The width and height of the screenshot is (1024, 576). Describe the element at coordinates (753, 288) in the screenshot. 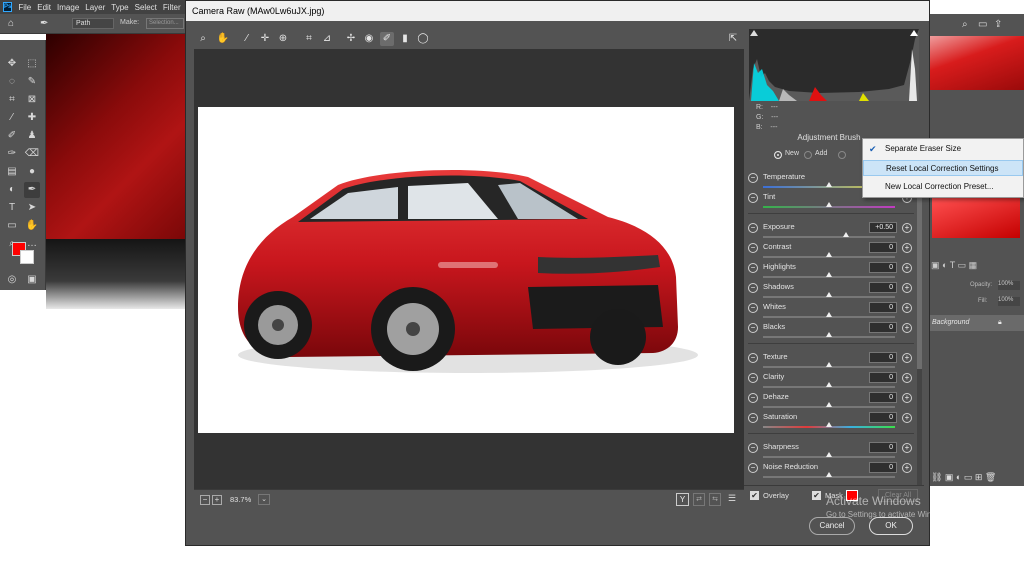

I see `shadows-decrease-icon: −` at that location.